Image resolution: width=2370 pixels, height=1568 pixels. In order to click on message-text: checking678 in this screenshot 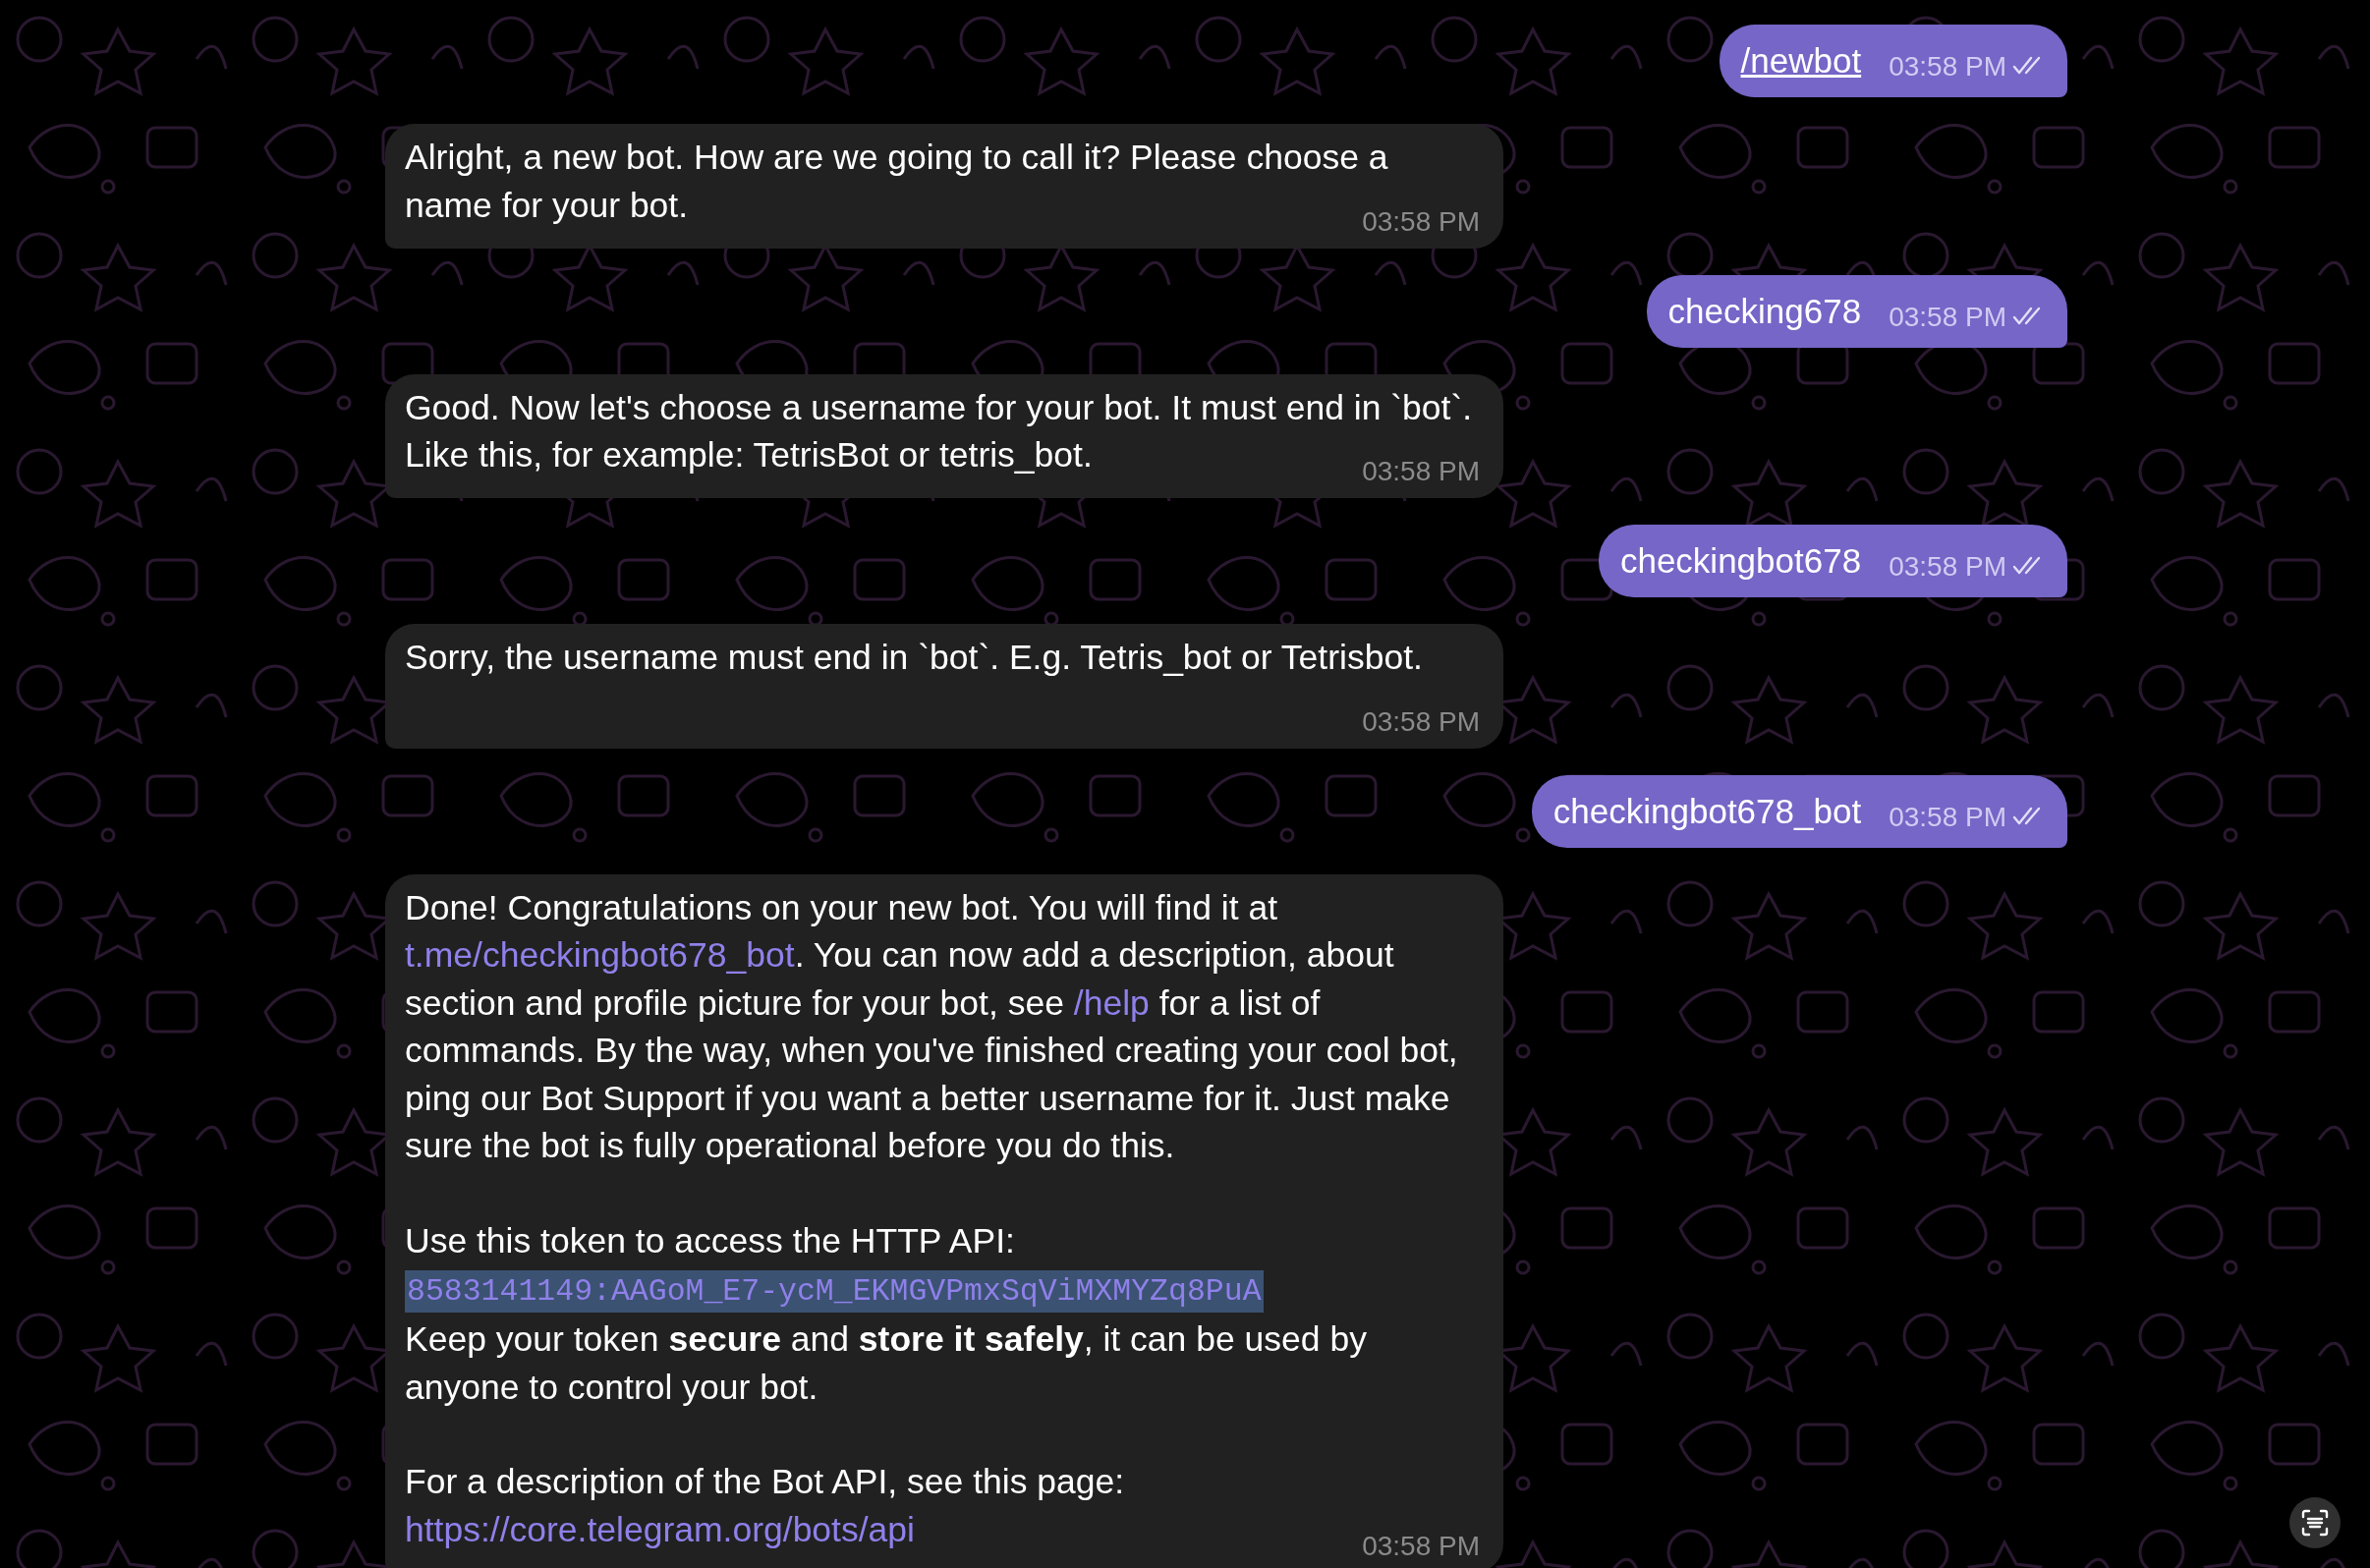, I will do `click(1765, 311)`.